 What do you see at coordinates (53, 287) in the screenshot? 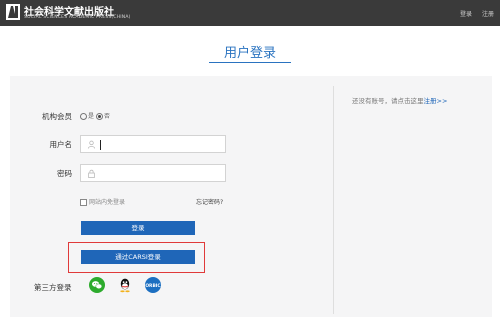
I see `third-party-label: 第三方登录` at bounding box center [53, 287].